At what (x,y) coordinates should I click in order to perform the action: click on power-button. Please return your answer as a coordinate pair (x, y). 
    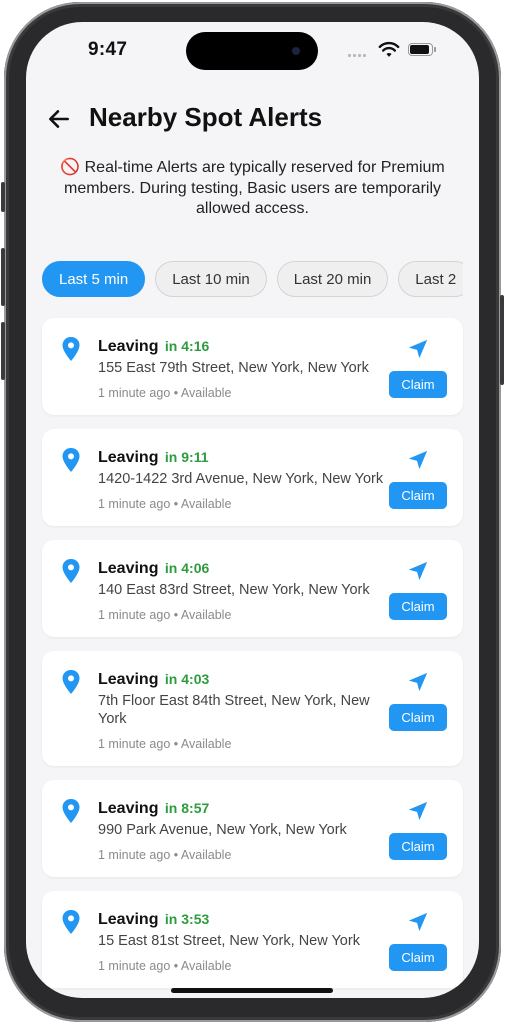
    Looking at the image, I should click on (502, 340).